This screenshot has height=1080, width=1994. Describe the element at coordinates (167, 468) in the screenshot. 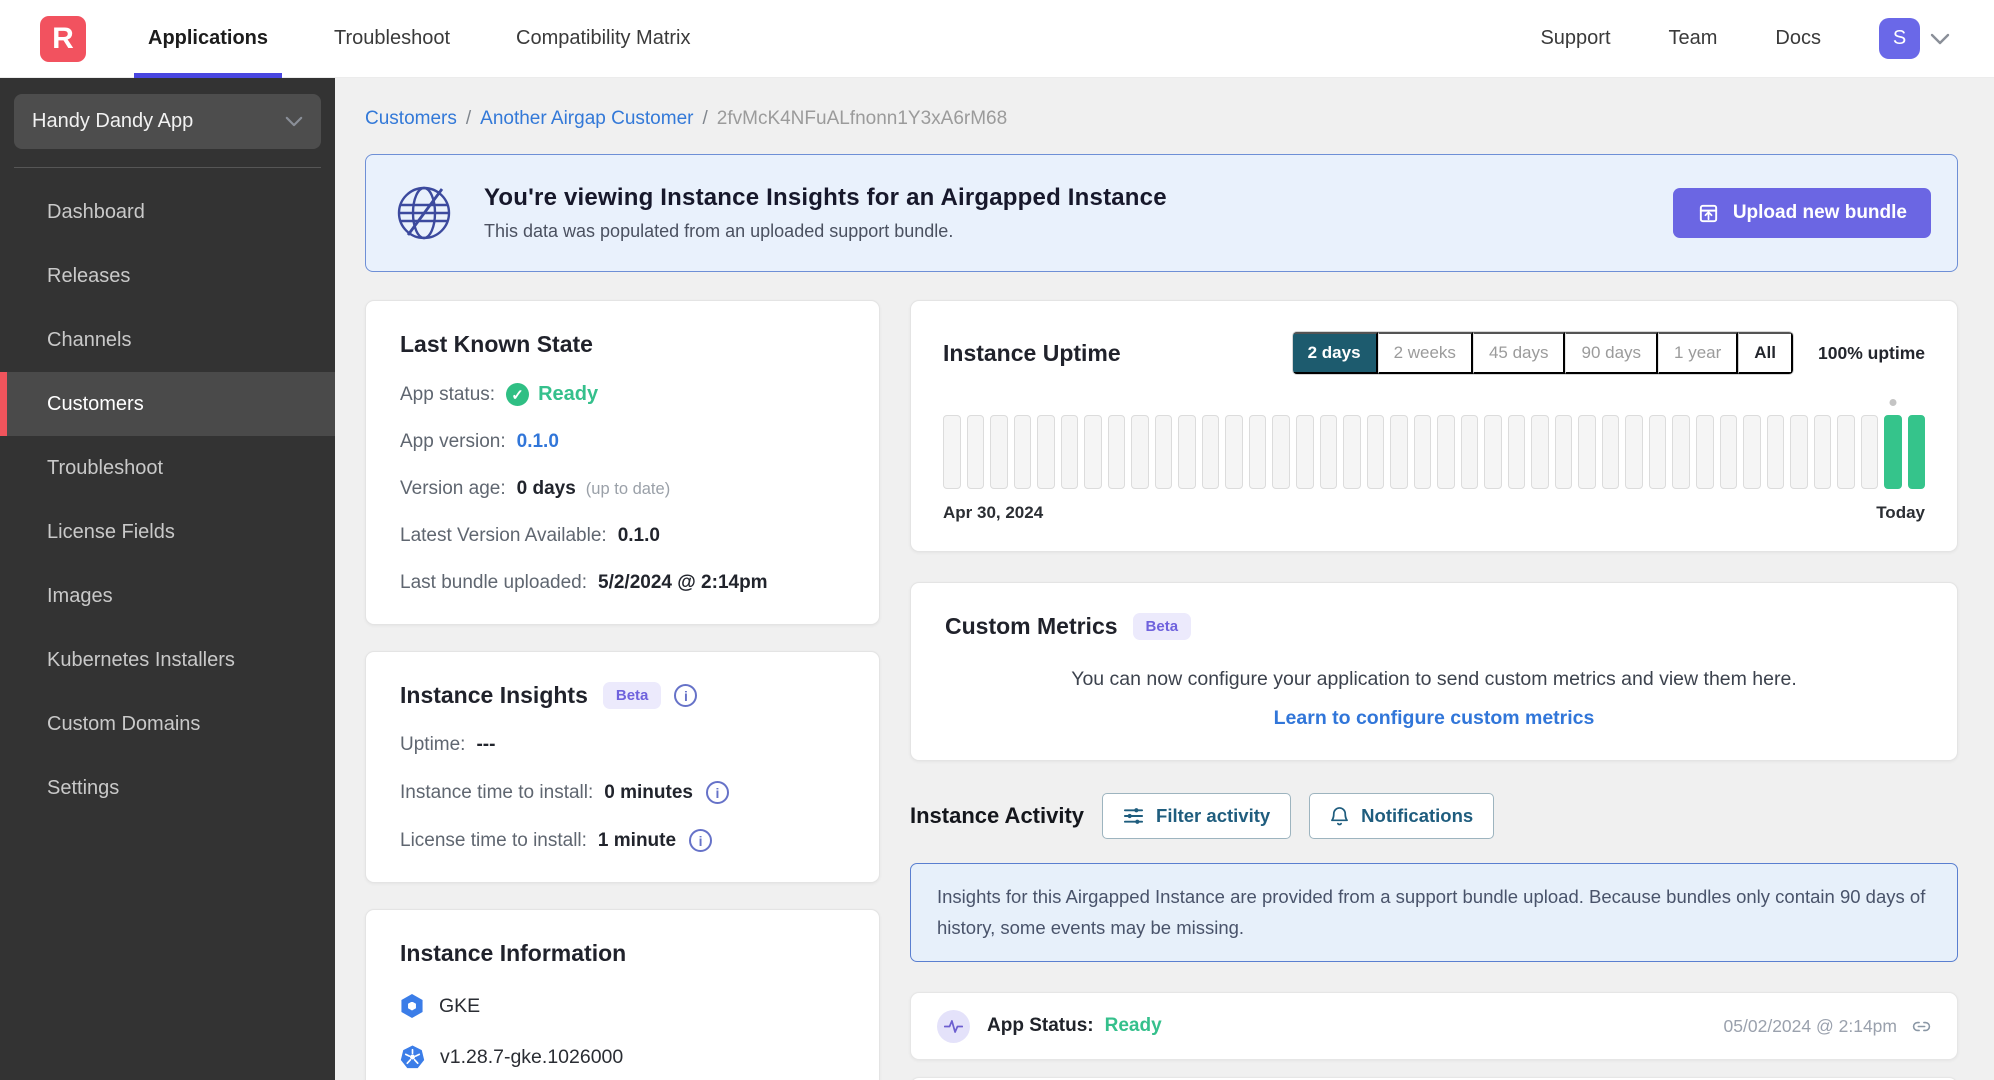

I see `sidebar-item-troubleshoot: Troubleshoot` at that location.